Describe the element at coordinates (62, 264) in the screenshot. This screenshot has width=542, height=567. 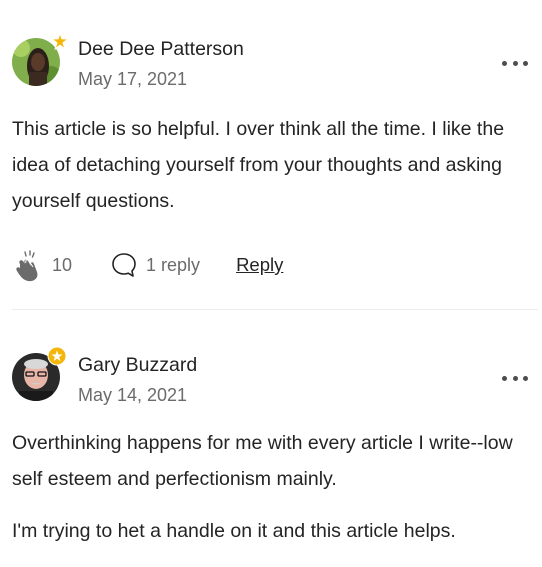
I see `clap-count: 10` at that location.